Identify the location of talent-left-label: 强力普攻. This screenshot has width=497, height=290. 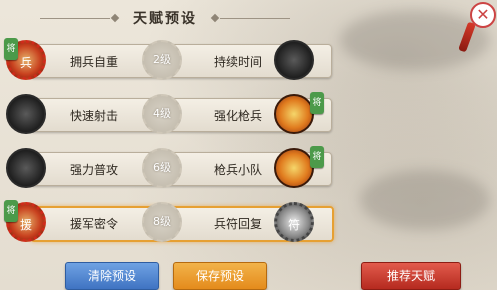
(94, 170).